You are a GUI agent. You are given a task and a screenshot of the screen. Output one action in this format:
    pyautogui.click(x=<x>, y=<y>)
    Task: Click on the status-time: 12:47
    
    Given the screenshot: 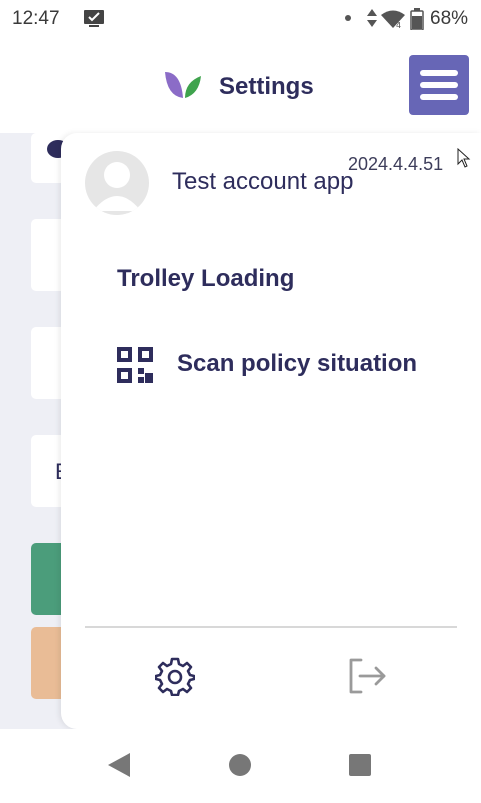 What is the action you would take?
    pyautogui.click(x=36, y=18)
    